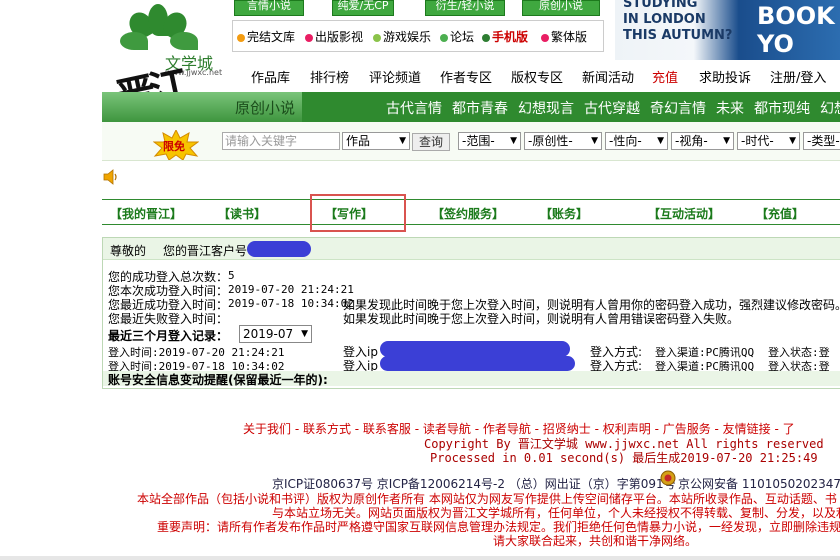 The height and width of the screenshot is (560, 840). Describe the element at coordinates (505, 36) in the screenshot. I see `menu-mobile: 手机版` at that location.